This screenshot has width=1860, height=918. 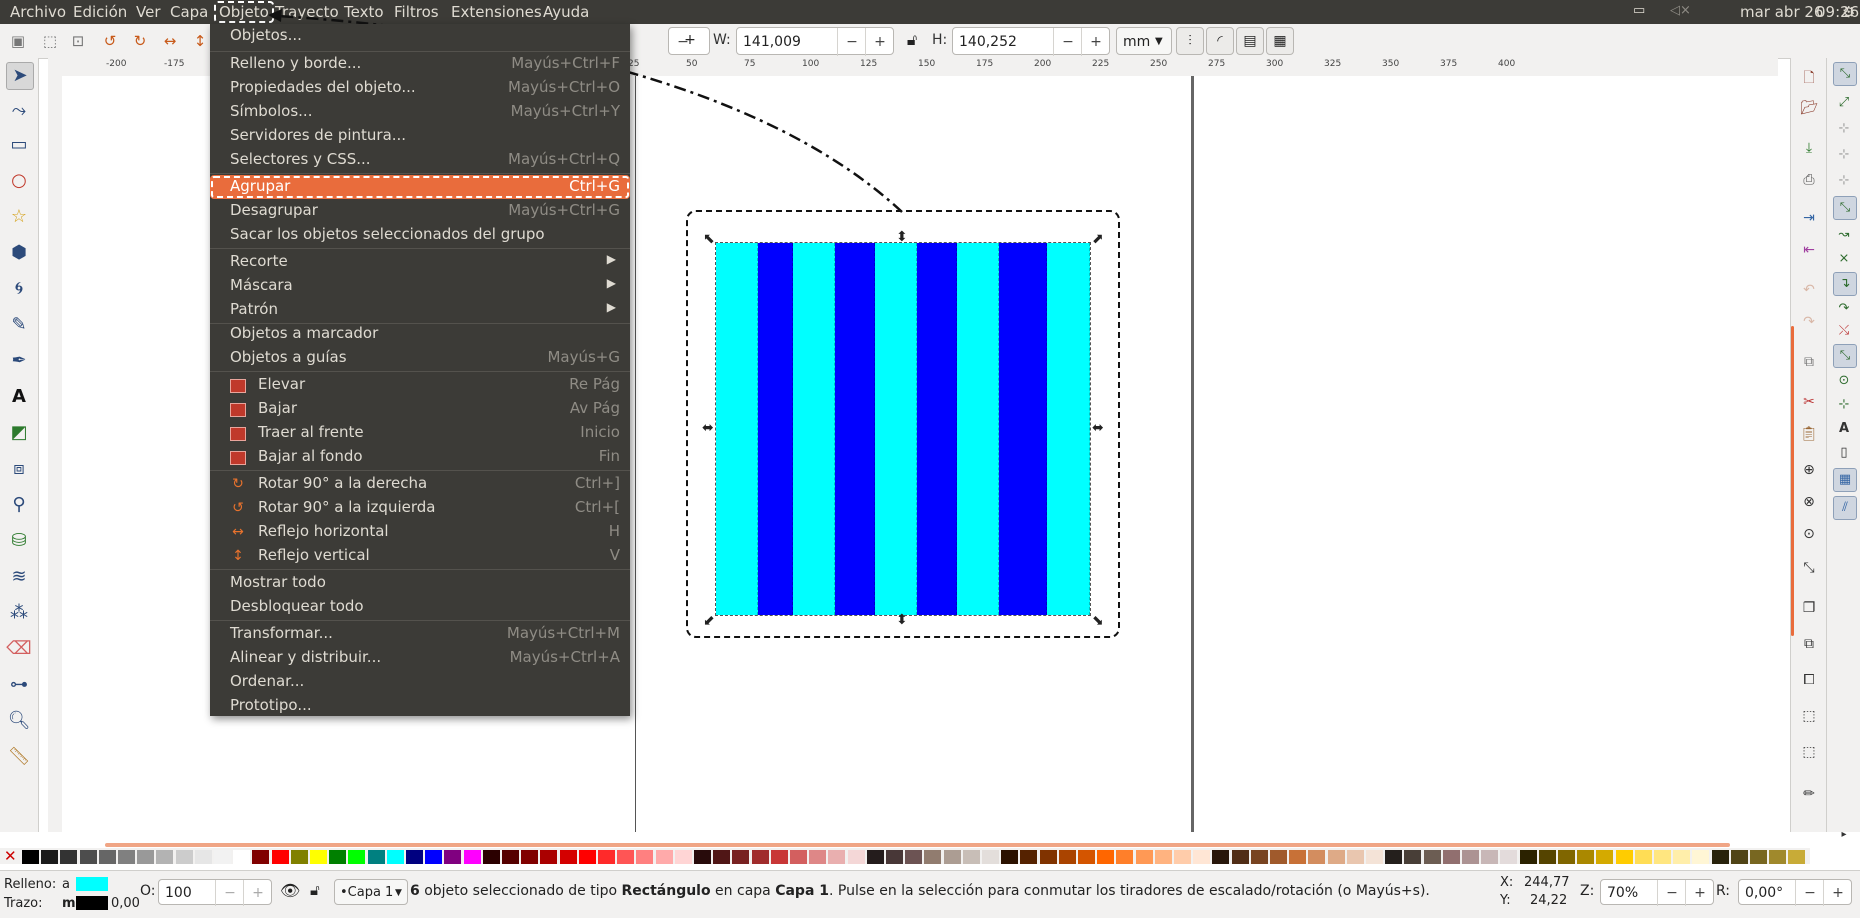 What do you see at coordinates (1809, 752) in the screenshot?
I see `ungroup-icon: ⬚` at bounding box center [1809, 752].